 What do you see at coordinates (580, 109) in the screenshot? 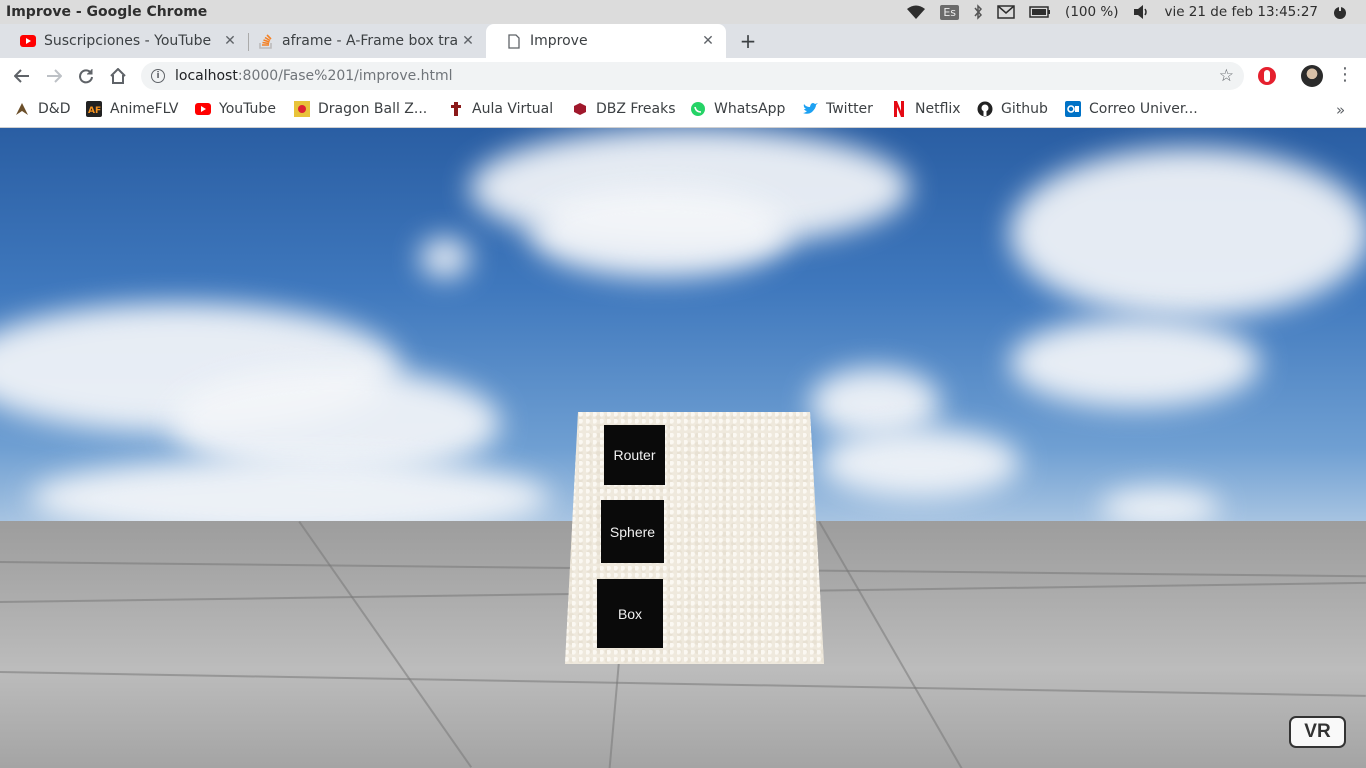
I see `dbz-freaks-icon` at bounding box center [580, 109].